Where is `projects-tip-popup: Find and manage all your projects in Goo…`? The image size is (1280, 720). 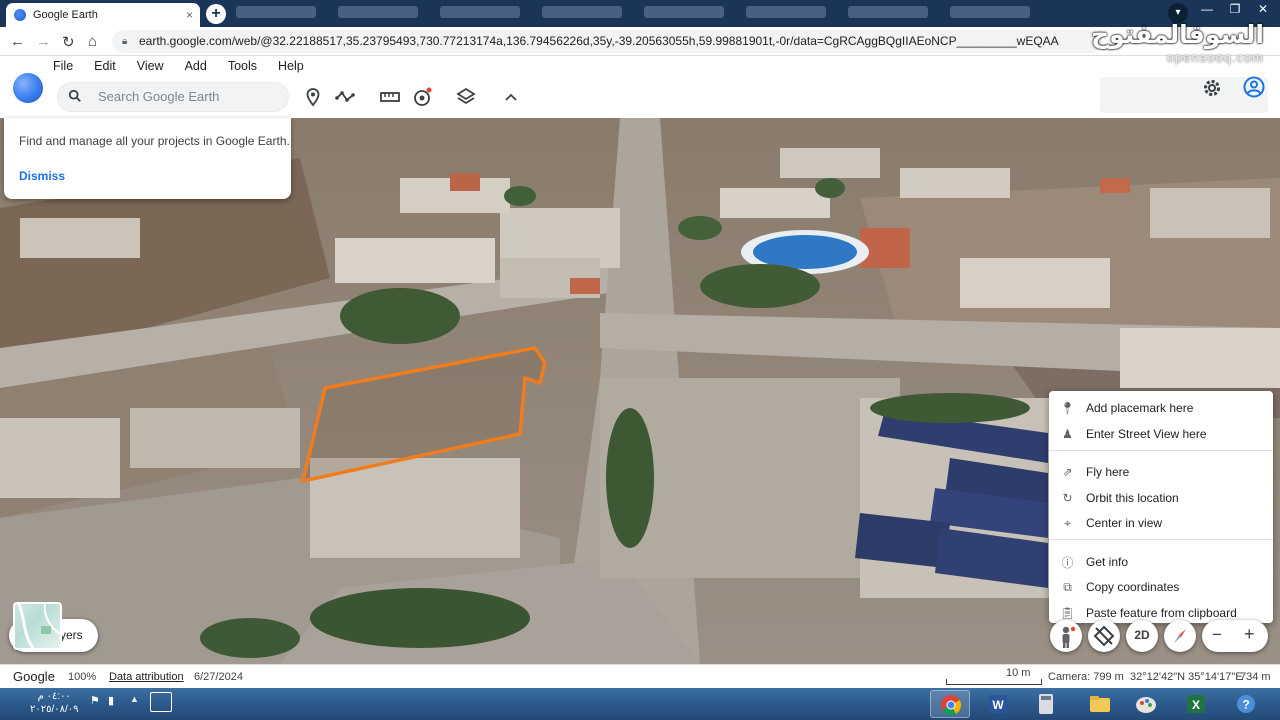 projects-tip-popup: Find and manage all your projects in Goo… is located at coordinates (147, 158).